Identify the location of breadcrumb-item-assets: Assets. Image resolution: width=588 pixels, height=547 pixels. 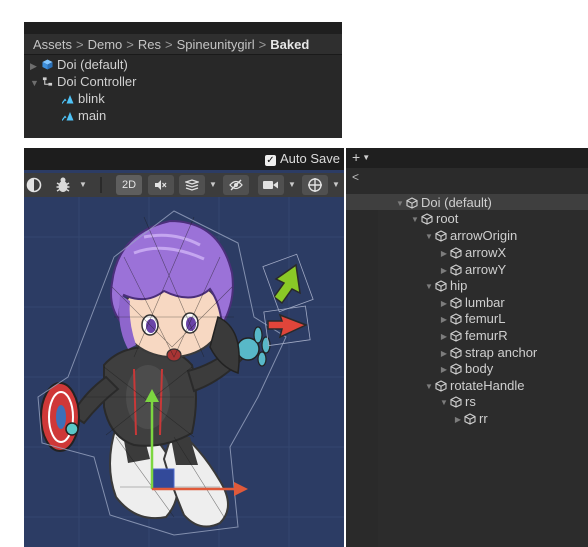
(52, 44).